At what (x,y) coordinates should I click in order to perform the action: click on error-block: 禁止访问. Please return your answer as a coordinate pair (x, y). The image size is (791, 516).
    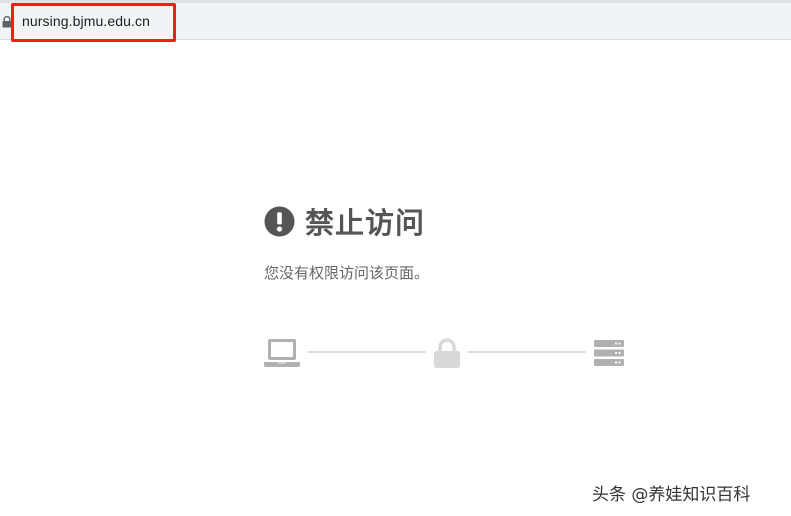
    Looking at the image, I should click on (454, 221).